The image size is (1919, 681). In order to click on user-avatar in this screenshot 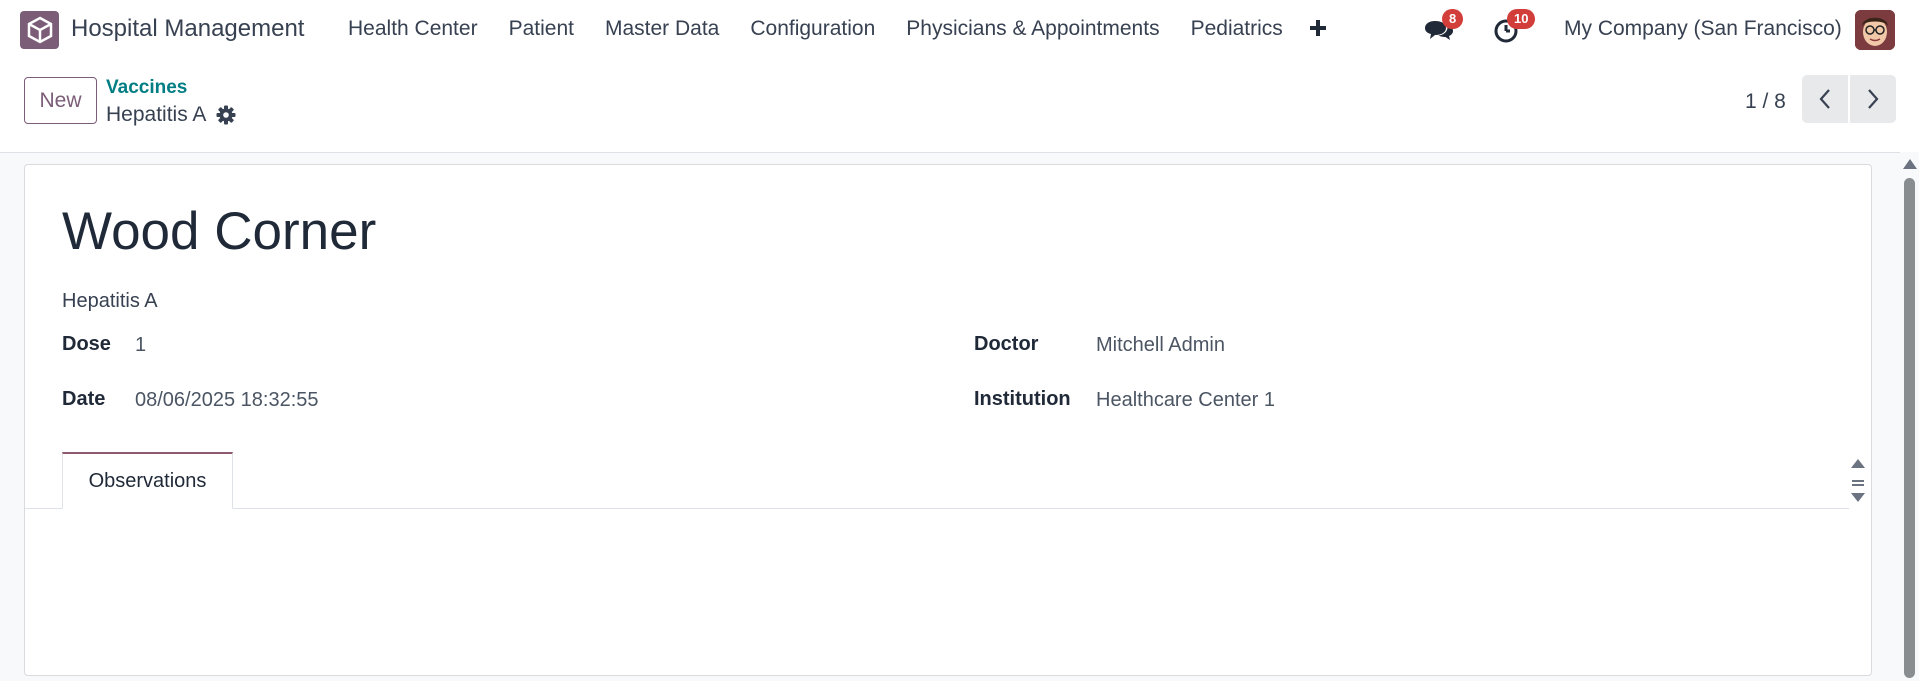, I will do `click(1875, 30)`.